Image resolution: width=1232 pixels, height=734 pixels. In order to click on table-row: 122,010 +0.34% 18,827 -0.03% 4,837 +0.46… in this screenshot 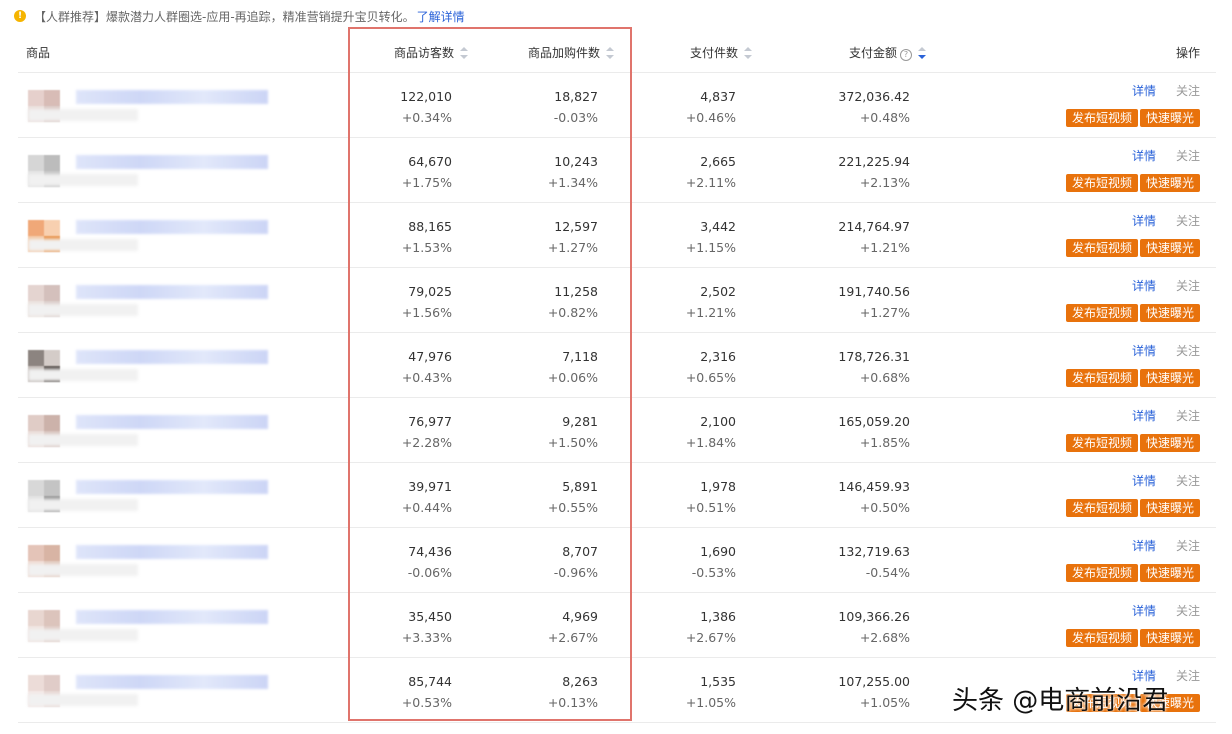, I will do `click(617, 105)`.